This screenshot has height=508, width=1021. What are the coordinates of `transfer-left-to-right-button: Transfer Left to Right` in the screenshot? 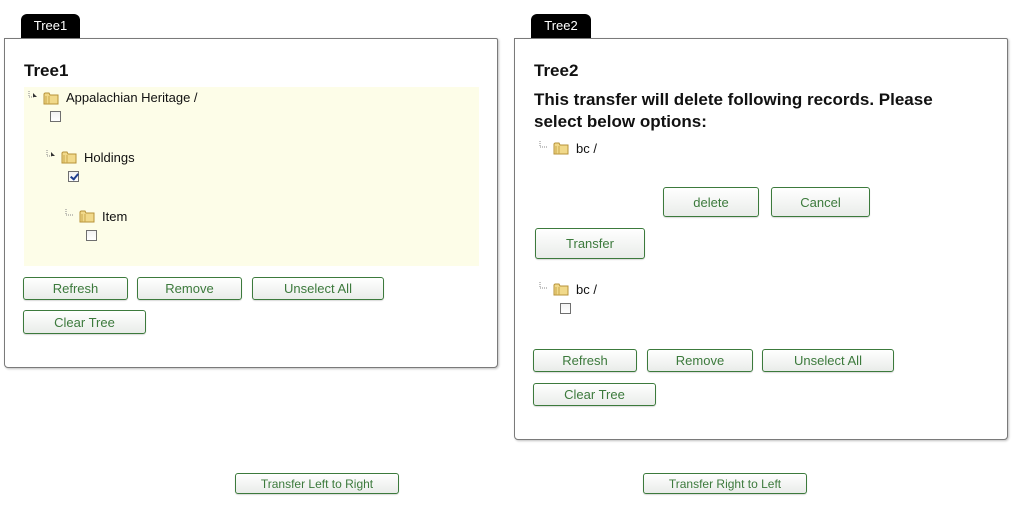 It's located at (317, 483).